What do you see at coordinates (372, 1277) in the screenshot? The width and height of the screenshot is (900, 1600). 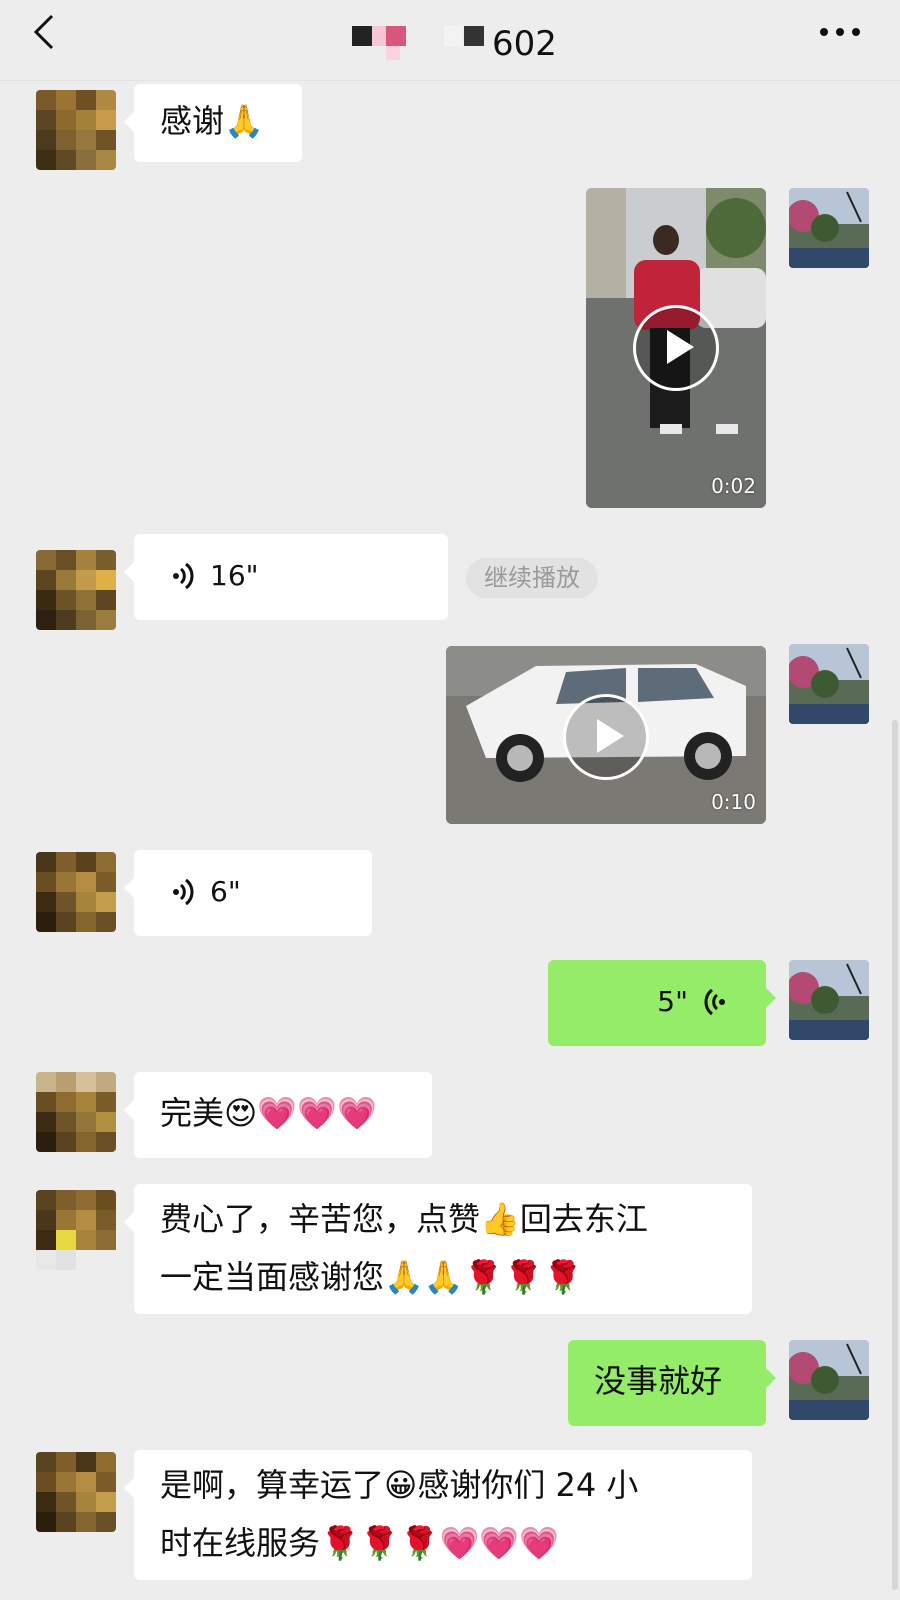 I see `message-line: 一定当面感谢您🙏🙏🌹🌹🌹` at bounding box center [372, 1277].